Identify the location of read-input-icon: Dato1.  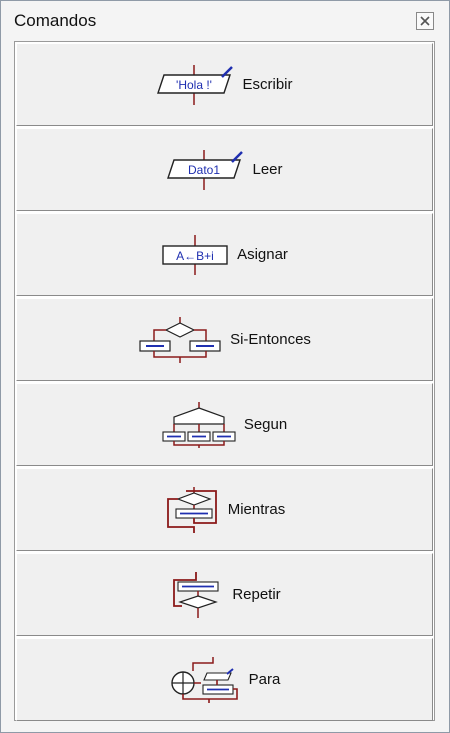
(205, 169).